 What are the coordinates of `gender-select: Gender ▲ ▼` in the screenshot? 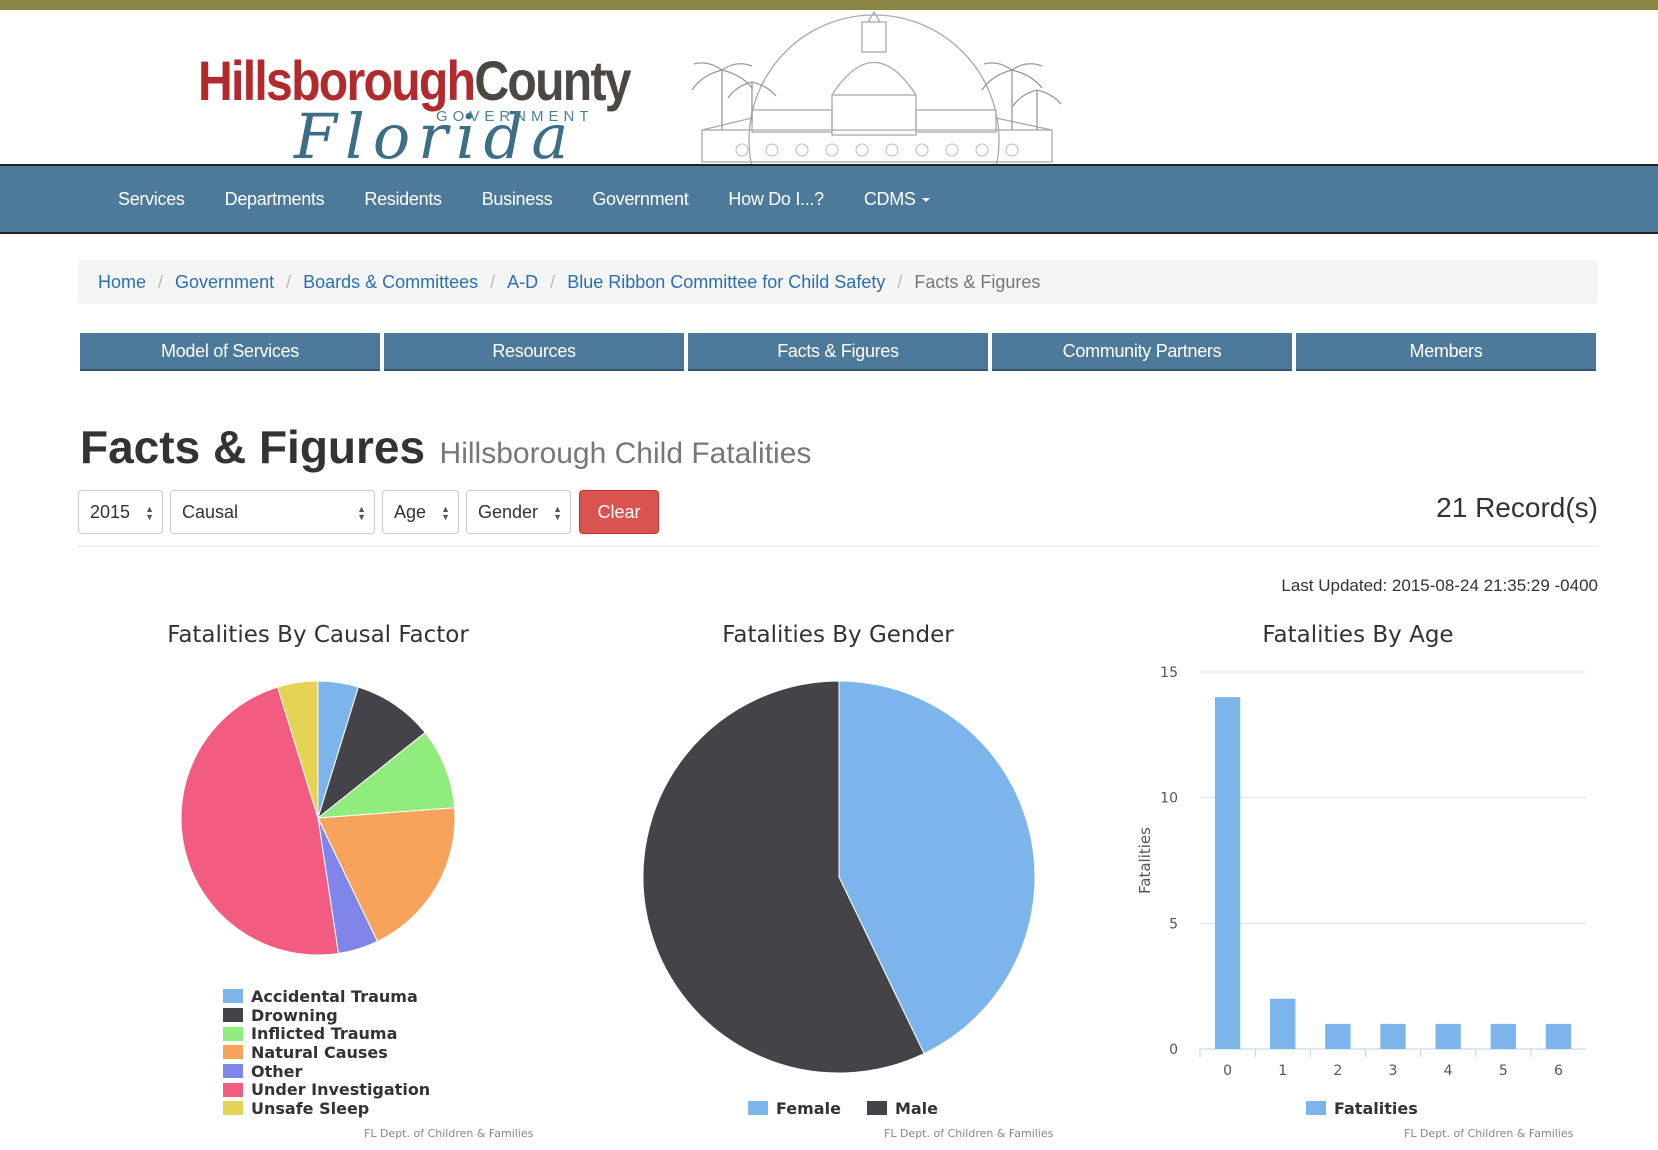 It's located at (518, 512).